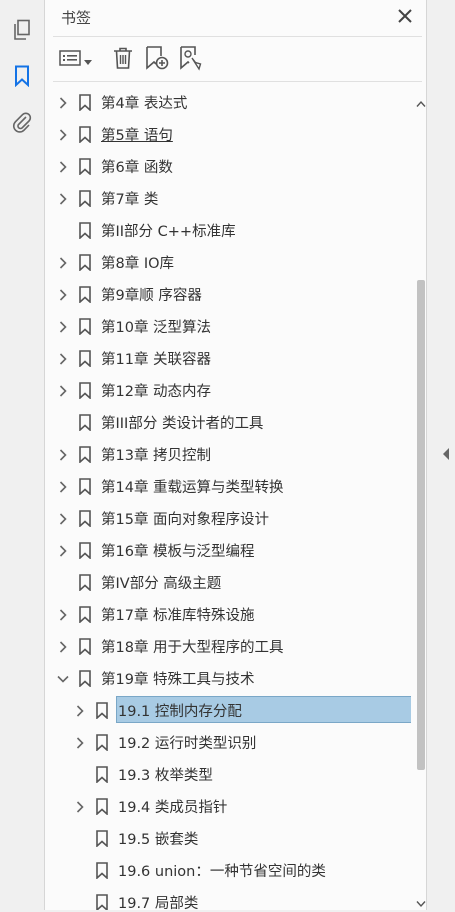 Image resolution: width=455 pixels, height=912 pixels. I want to click on bookmarks-toolbar, so click(235, 60).